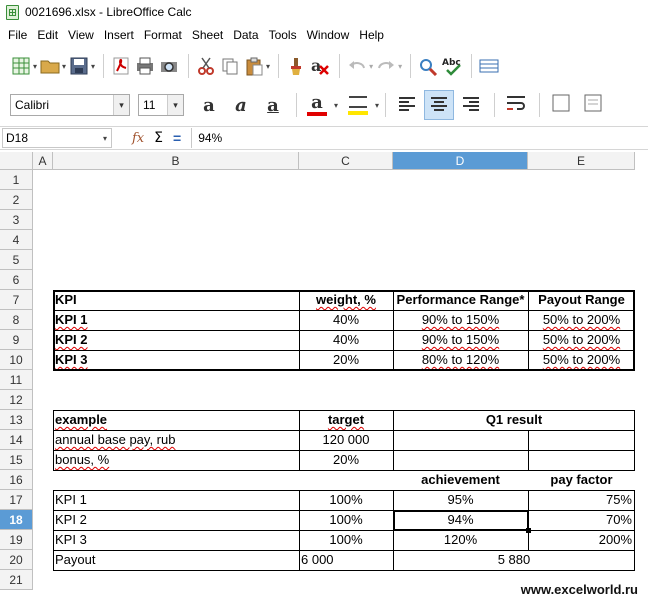  I want to click on row-header-1: 1, so click(16, 180).